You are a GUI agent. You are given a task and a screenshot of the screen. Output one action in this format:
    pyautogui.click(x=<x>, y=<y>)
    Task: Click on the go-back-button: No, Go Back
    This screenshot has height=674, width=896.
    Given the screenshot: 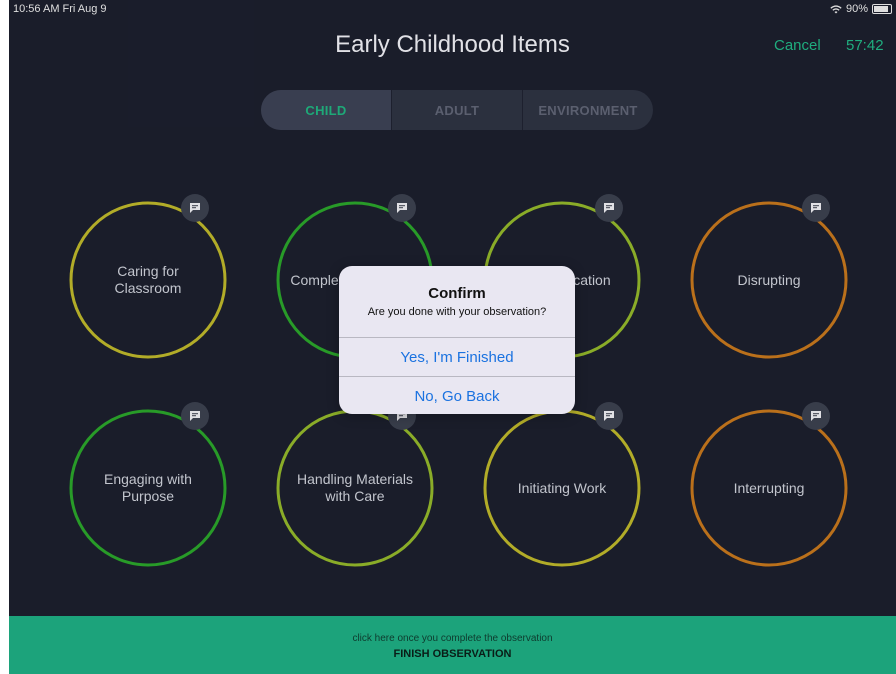 What is the action you would take?
    pyautogui.click(x=457, y=395)
    